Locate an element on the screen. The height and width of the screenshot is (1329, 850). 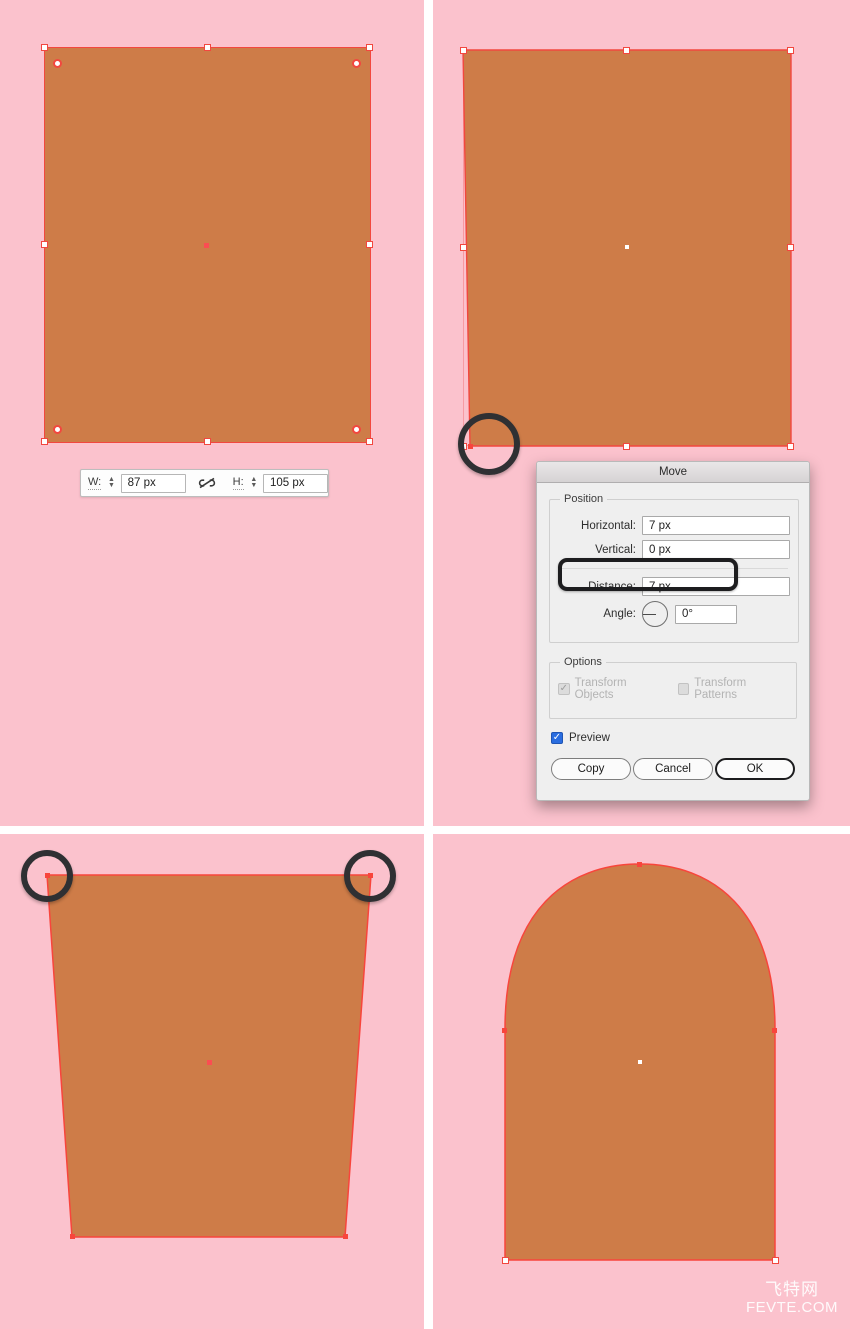
ok-button: OK is located at coordinates (755, 769).